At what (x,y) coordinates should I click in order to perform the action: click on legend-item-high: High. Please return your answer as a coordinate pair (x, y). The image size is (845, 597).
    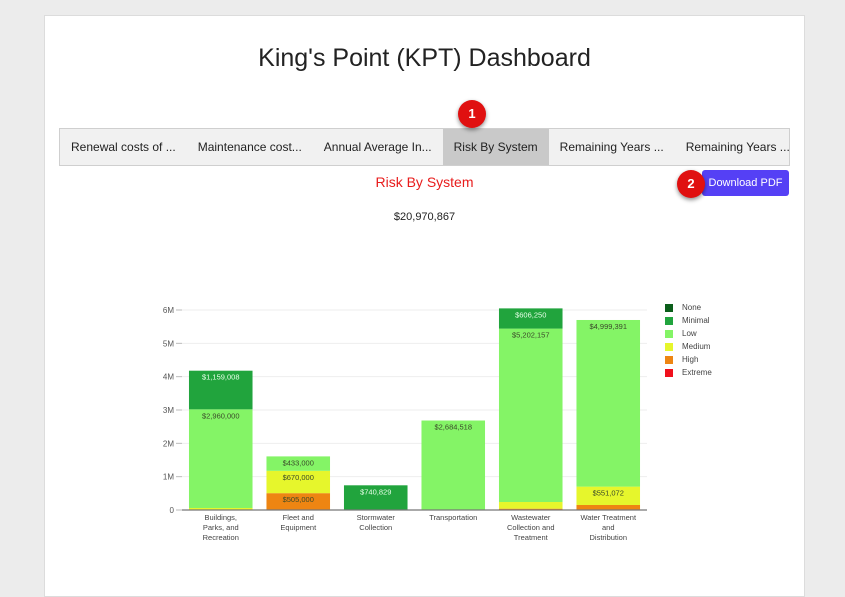
    Looking at the image, I should click on (688, 359).